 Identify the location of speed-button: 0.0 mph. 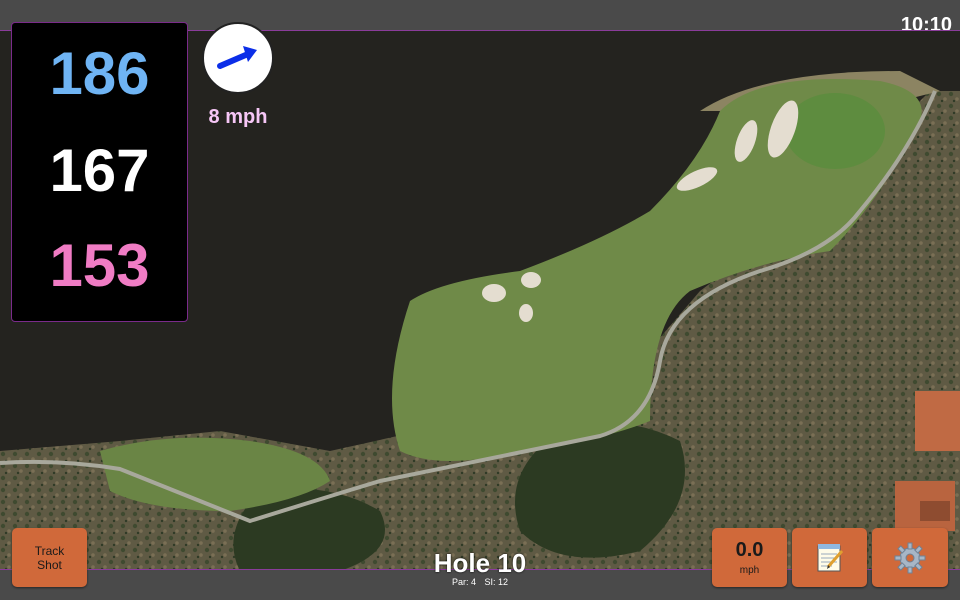
(749, 557).